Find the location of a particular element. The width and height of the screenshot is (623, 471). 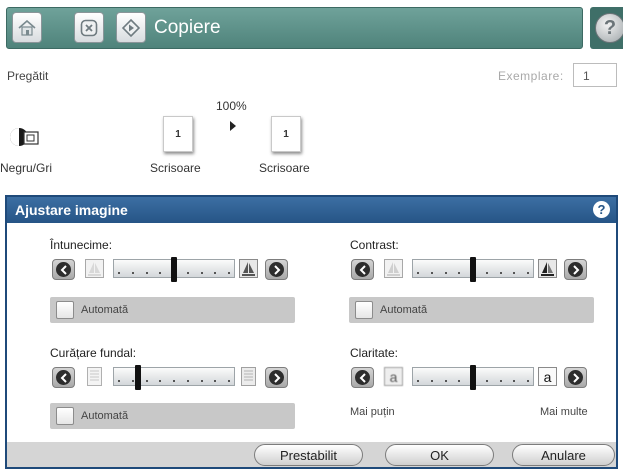

background-cleanup-increase-button is located at coordinates (276, 377).